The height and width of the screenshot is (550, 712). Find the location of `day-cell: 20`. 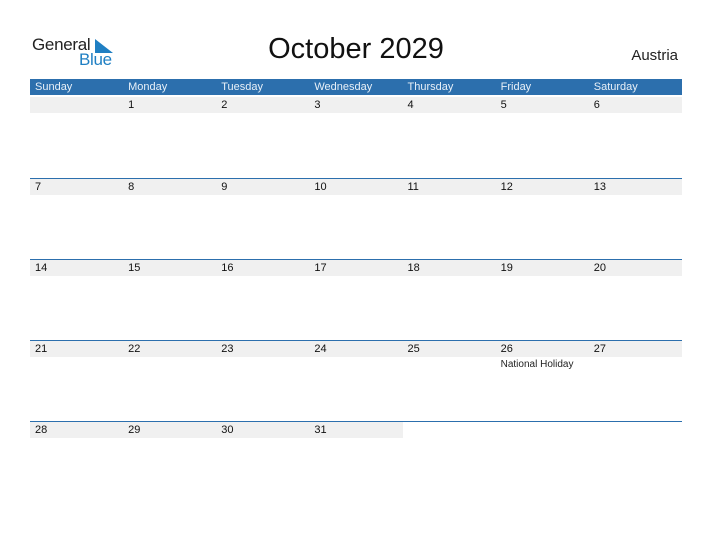

day-cell: 20 is located at coordinates (635, 268).